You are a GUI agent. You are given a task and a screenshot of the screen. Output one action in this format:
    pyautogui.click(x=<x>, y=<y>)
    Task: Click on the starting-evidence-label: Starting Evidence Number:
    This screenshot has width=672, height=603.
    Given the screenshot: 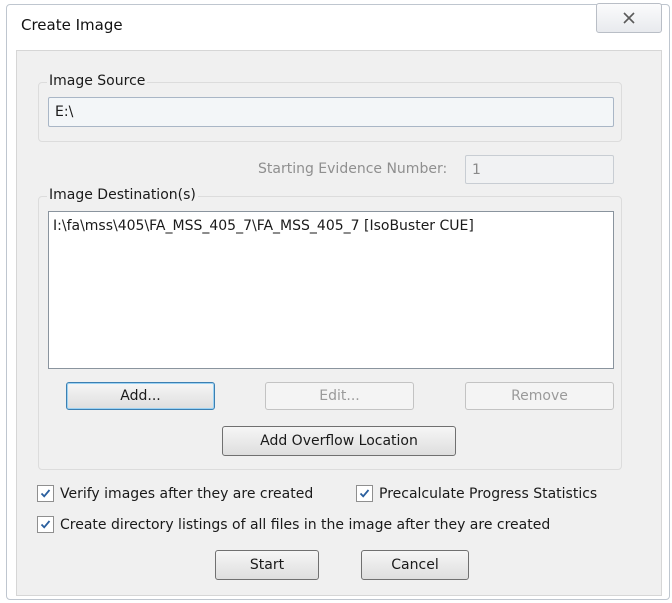 What is the action you would take?
    pyautogui.click(x=353, y=169)
    